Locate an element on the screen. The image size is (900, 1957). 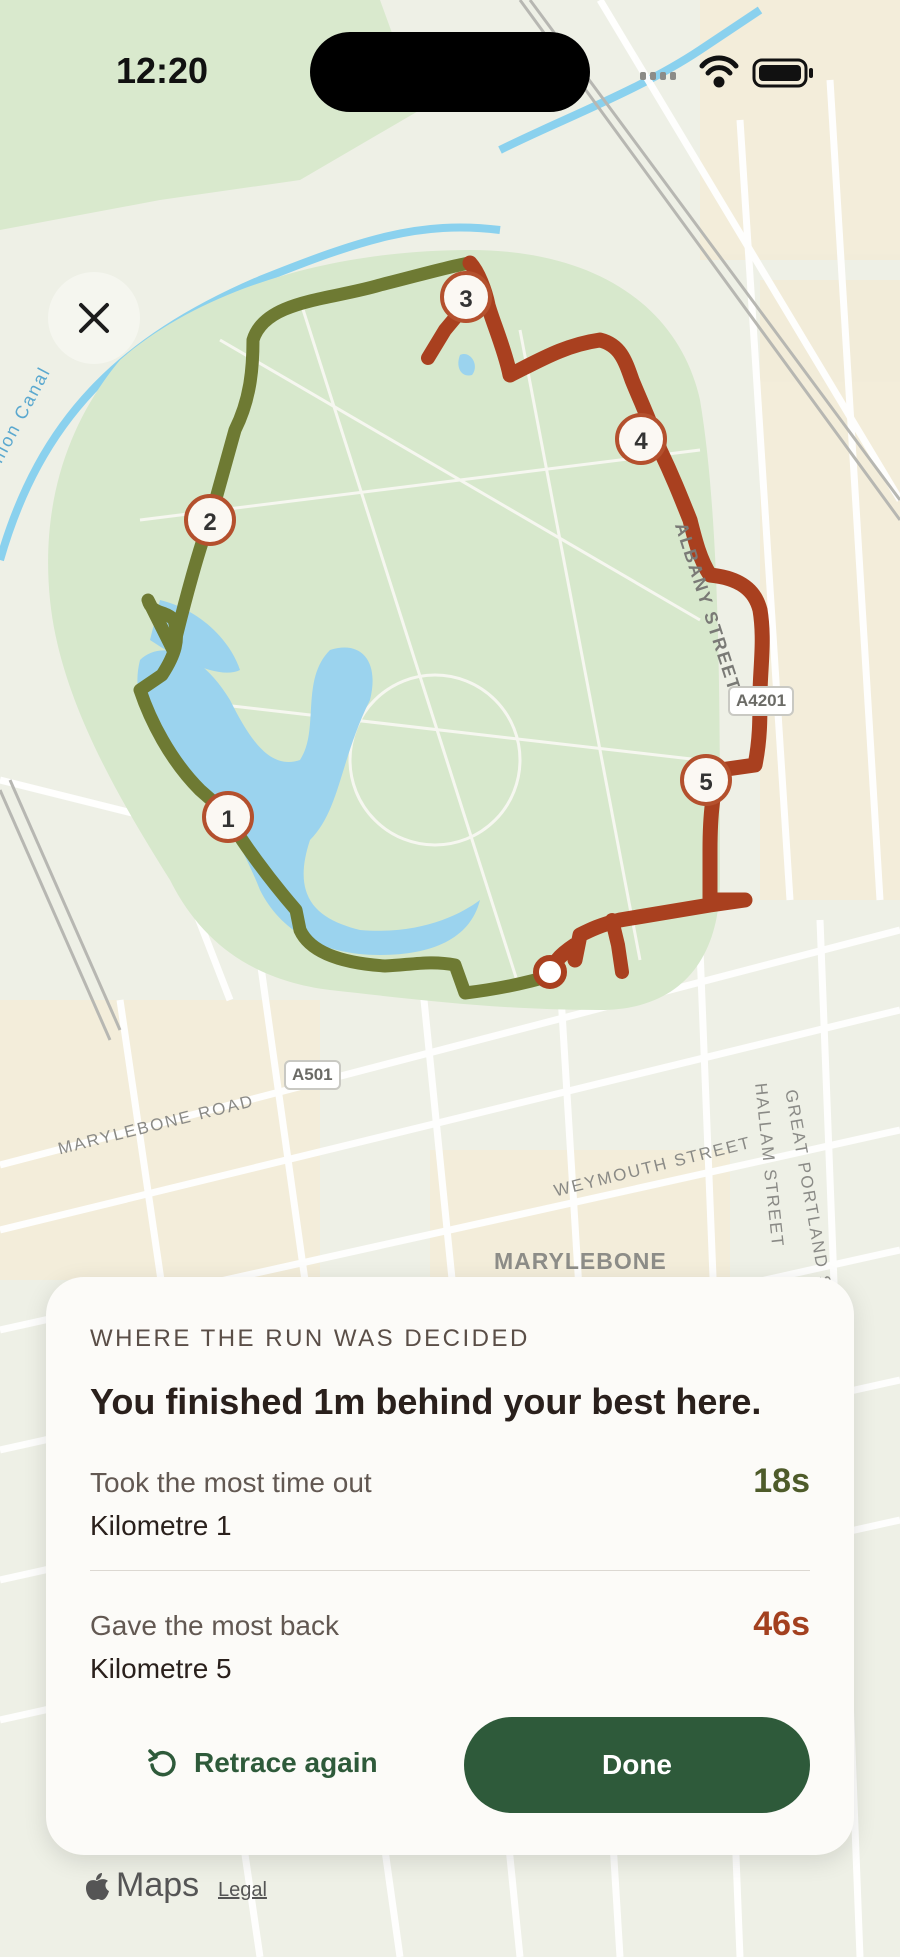
fastest-segment-label: Took the most time out is located at coordinates (231, 1482).